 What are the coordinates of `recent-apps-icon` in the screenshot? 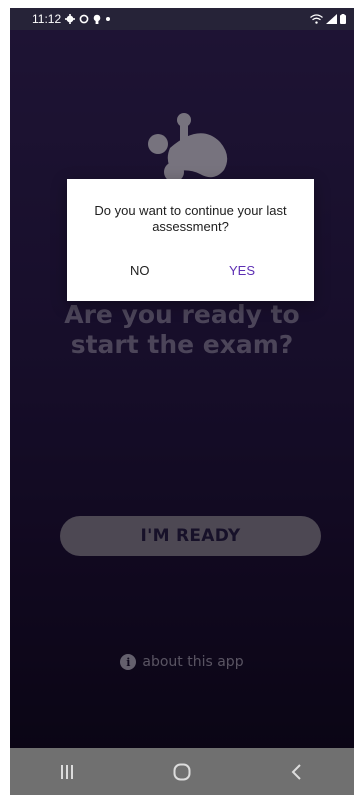 It's located at (67, 771).